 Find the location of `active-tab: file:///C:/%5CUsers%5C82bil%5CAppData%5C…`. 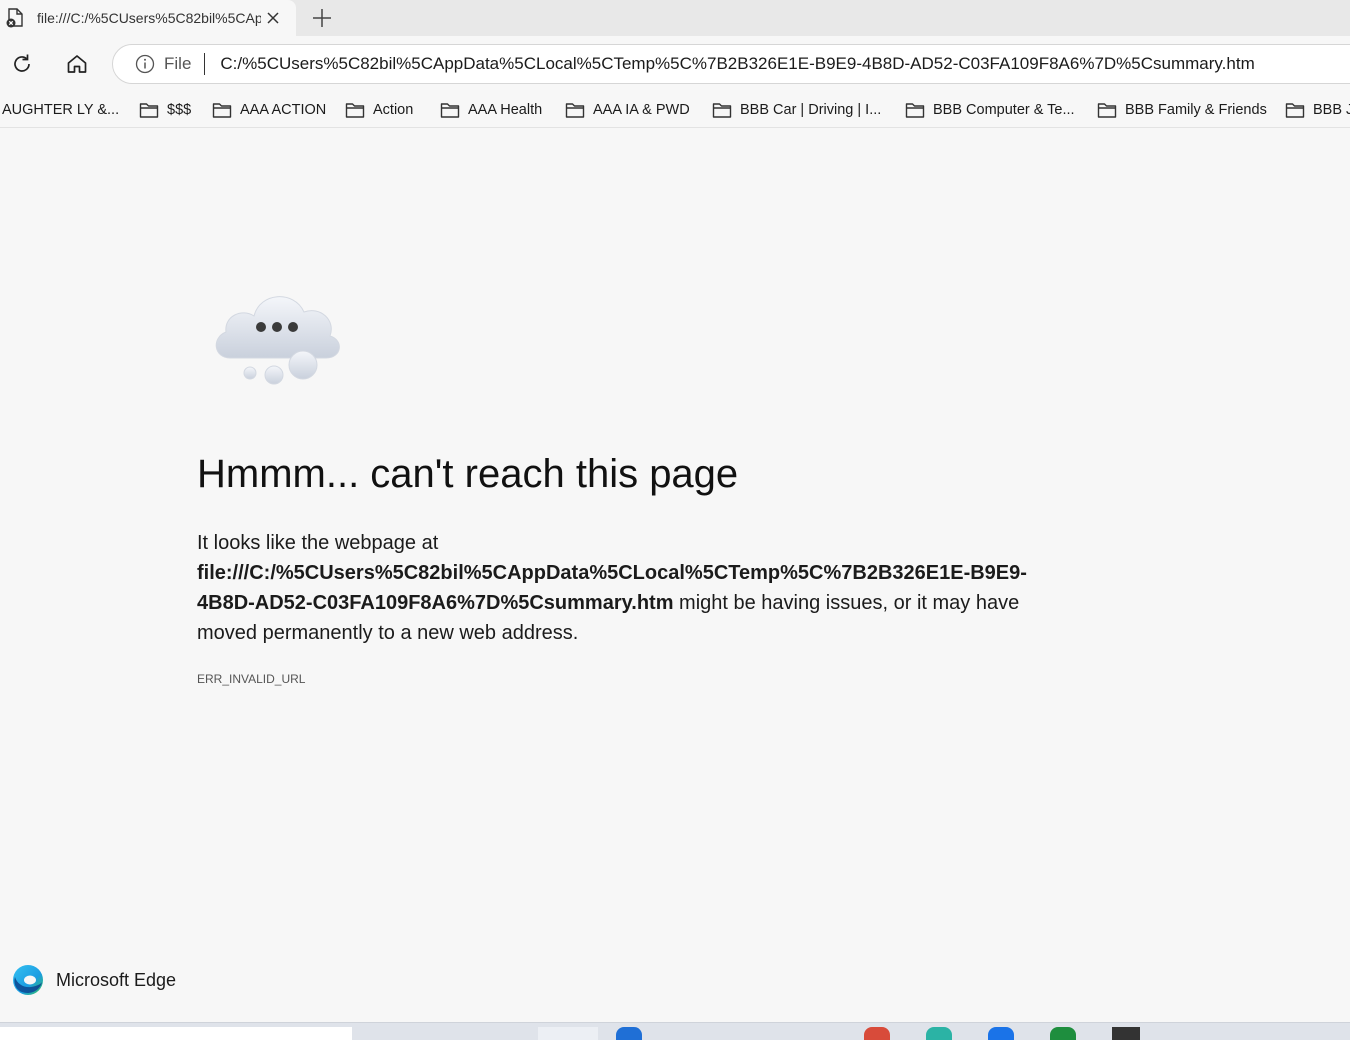

active-tab: file:///C:/%5CUsers%5C82bil%5CAppData%5C… is located at coordinates (148, 18).